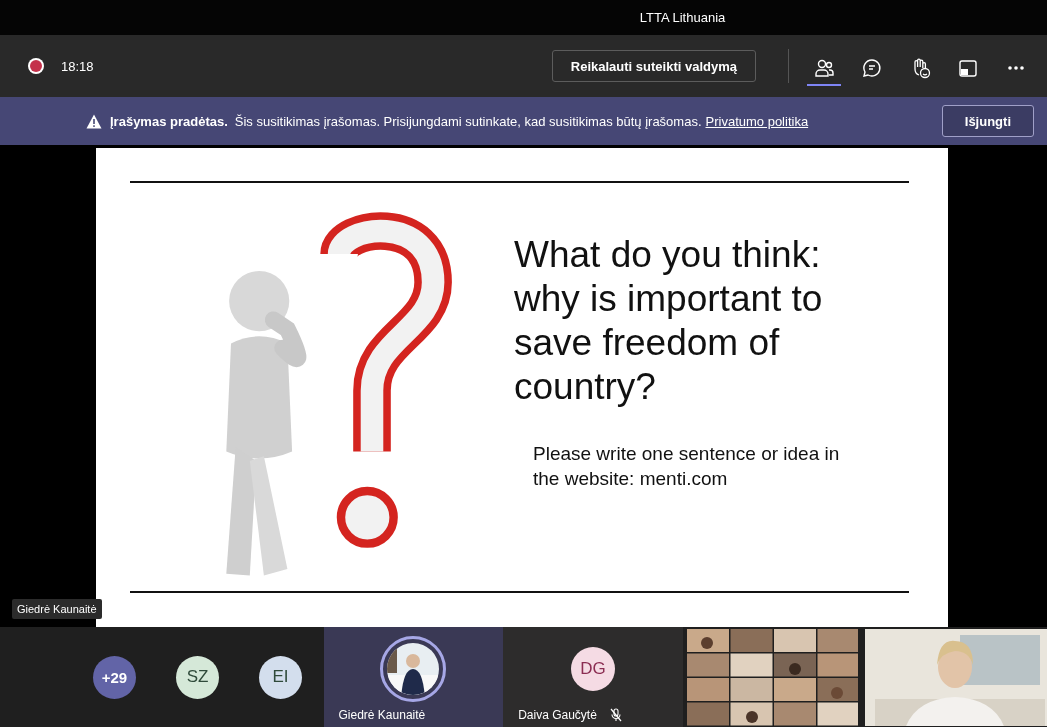 The width and height of the screenshot is (1047, 727). I want to click on meeting-title: LTTA Lithuania, so click(682, 17).